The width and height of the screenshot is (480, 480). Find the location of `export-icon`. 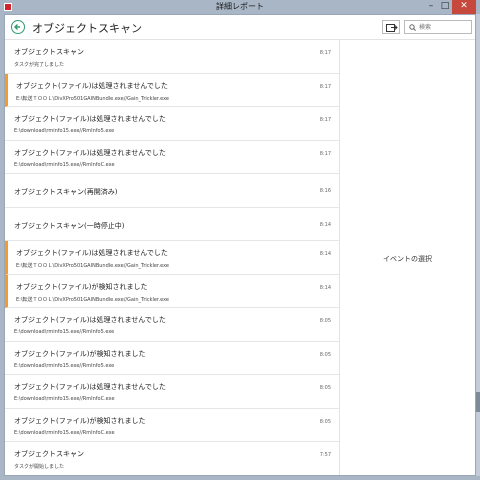

export-icon is located at coordinates (391, 27).